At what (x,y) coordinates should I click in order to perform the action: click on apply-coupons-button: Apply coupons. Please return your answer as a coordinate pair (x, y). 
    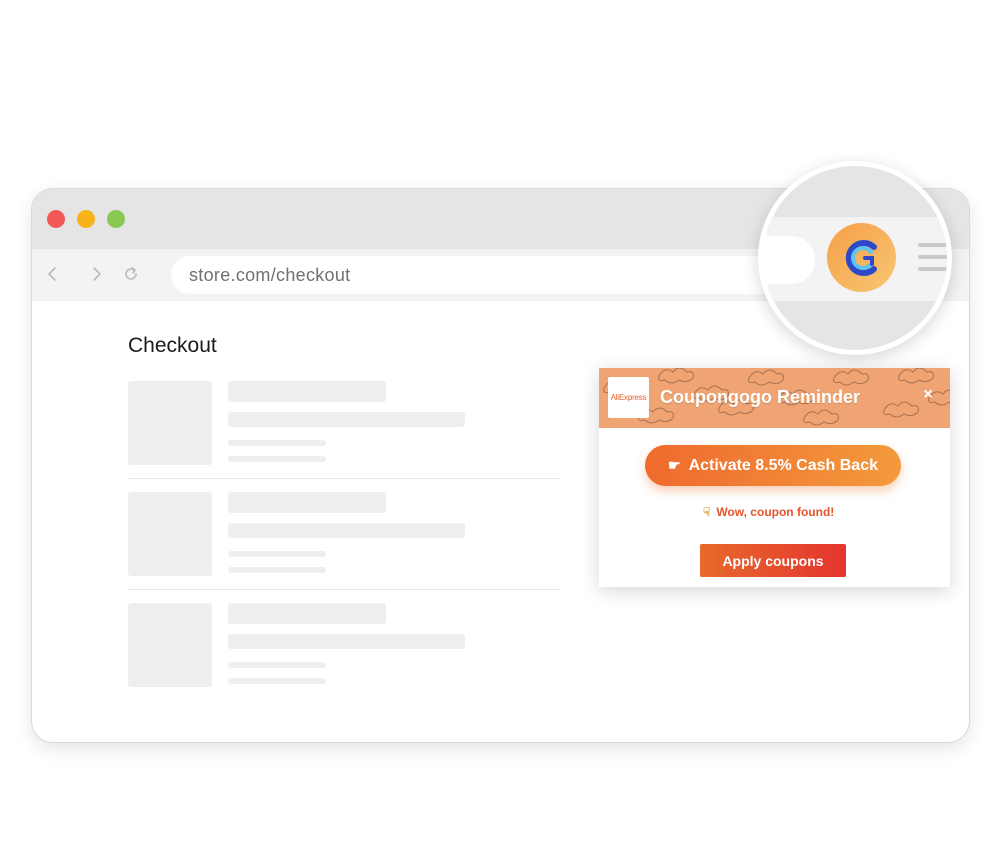
    Looking at the image, I should click on (773, 560).